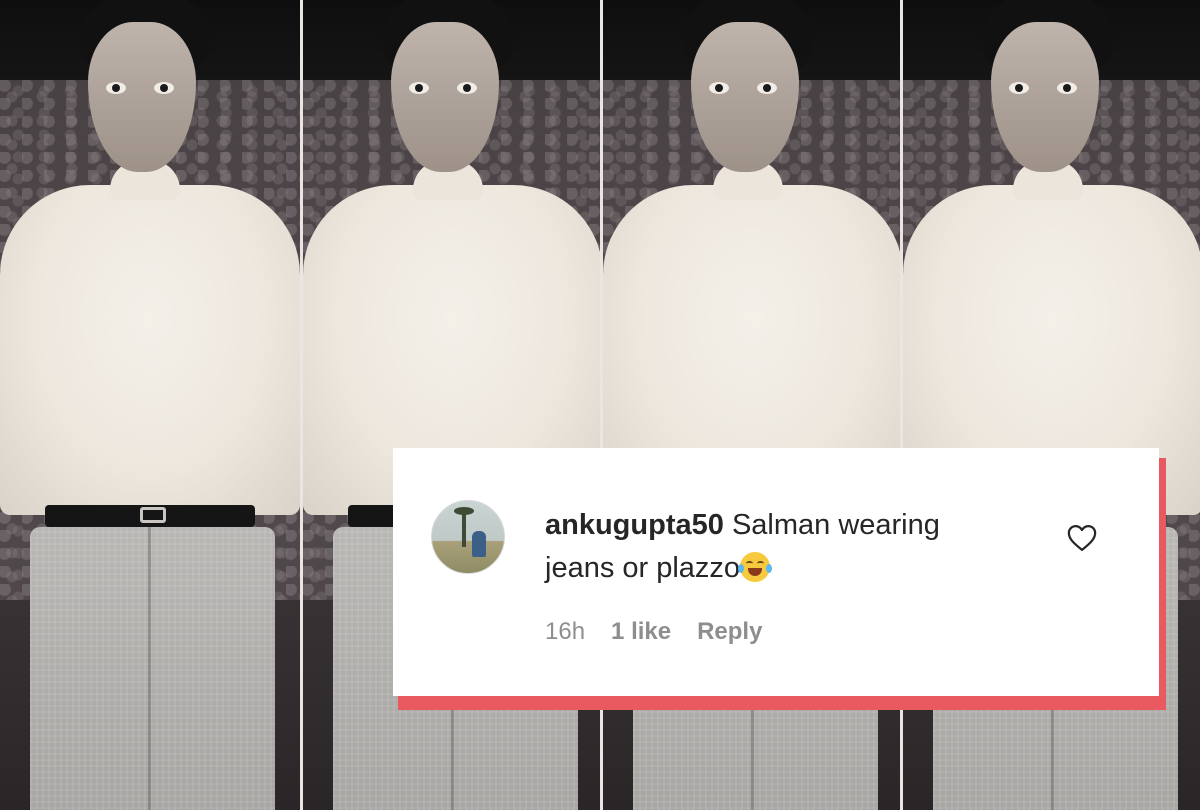 The height and width of the screenshot is (810, 1200). I want to click on heart-outline-icon, so click(1082, 538).